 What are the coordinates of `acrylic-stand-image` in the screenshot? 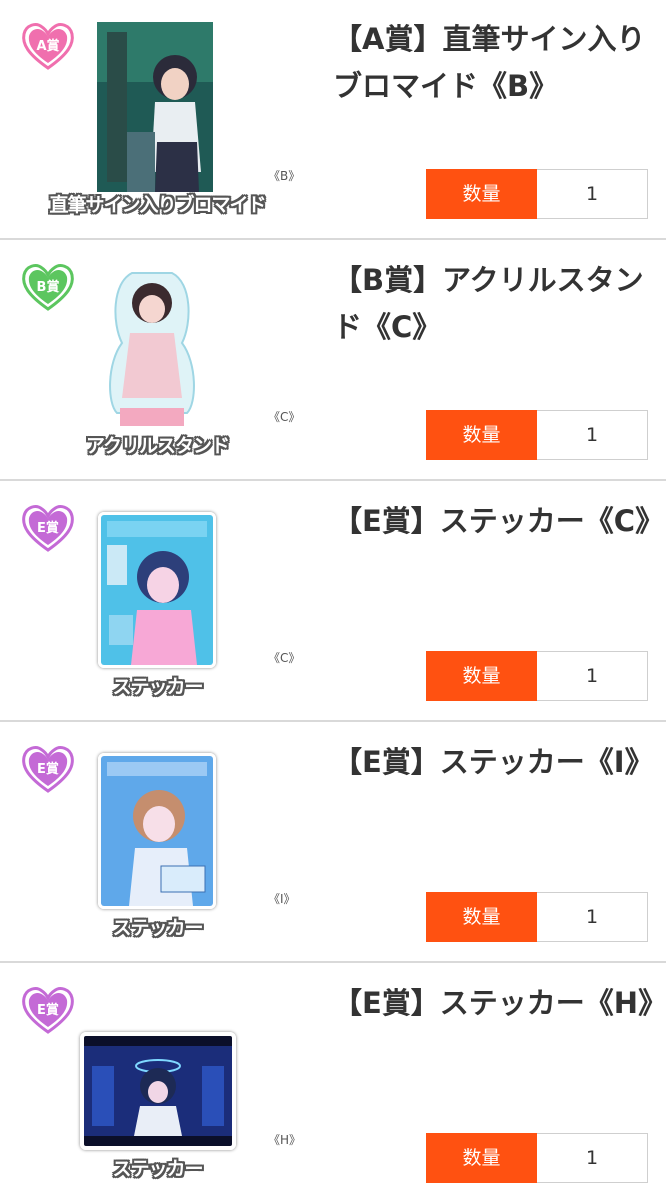 It's located at (152, 348).